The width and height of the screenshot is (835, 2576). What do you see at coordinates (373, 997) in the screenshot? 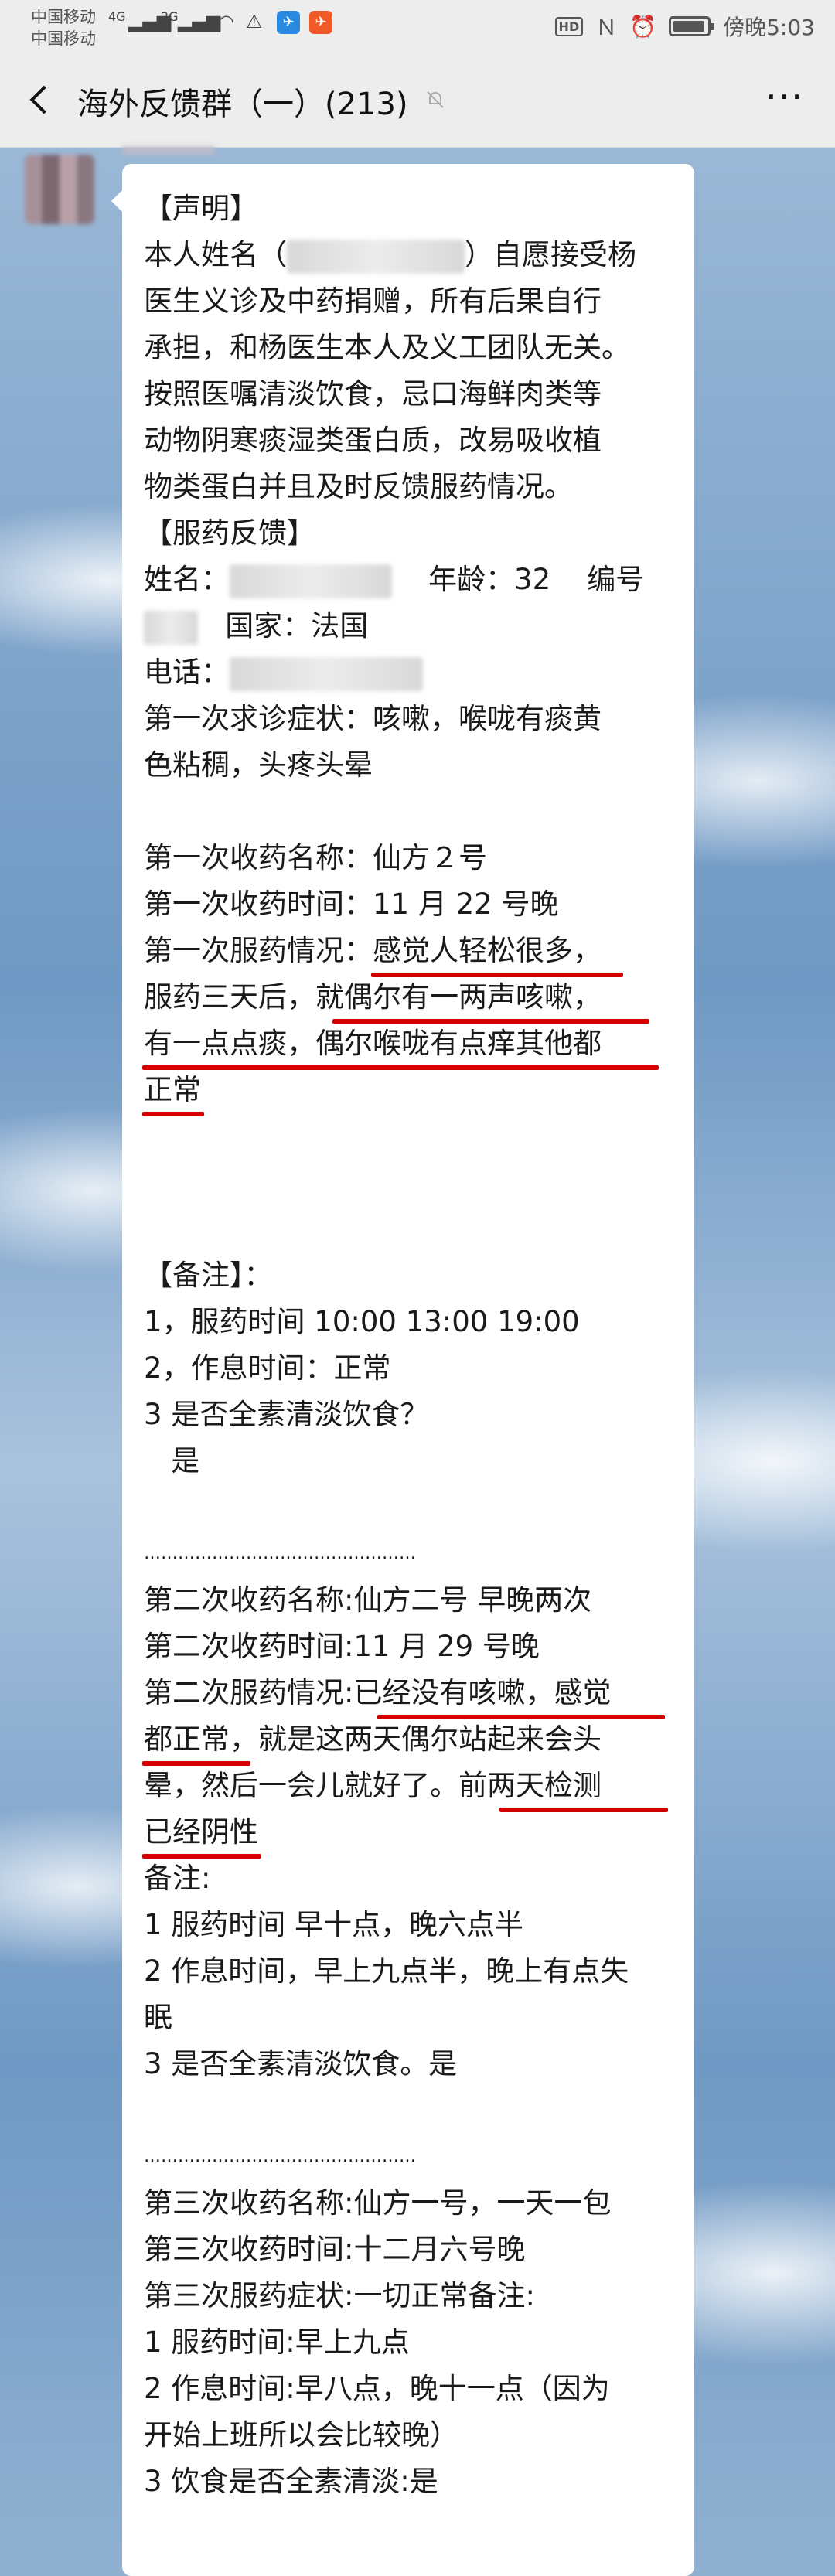
I see `text-line: 服药三天后，就偶尔有一两声咳嗽，` at bounding box center [373, 997].